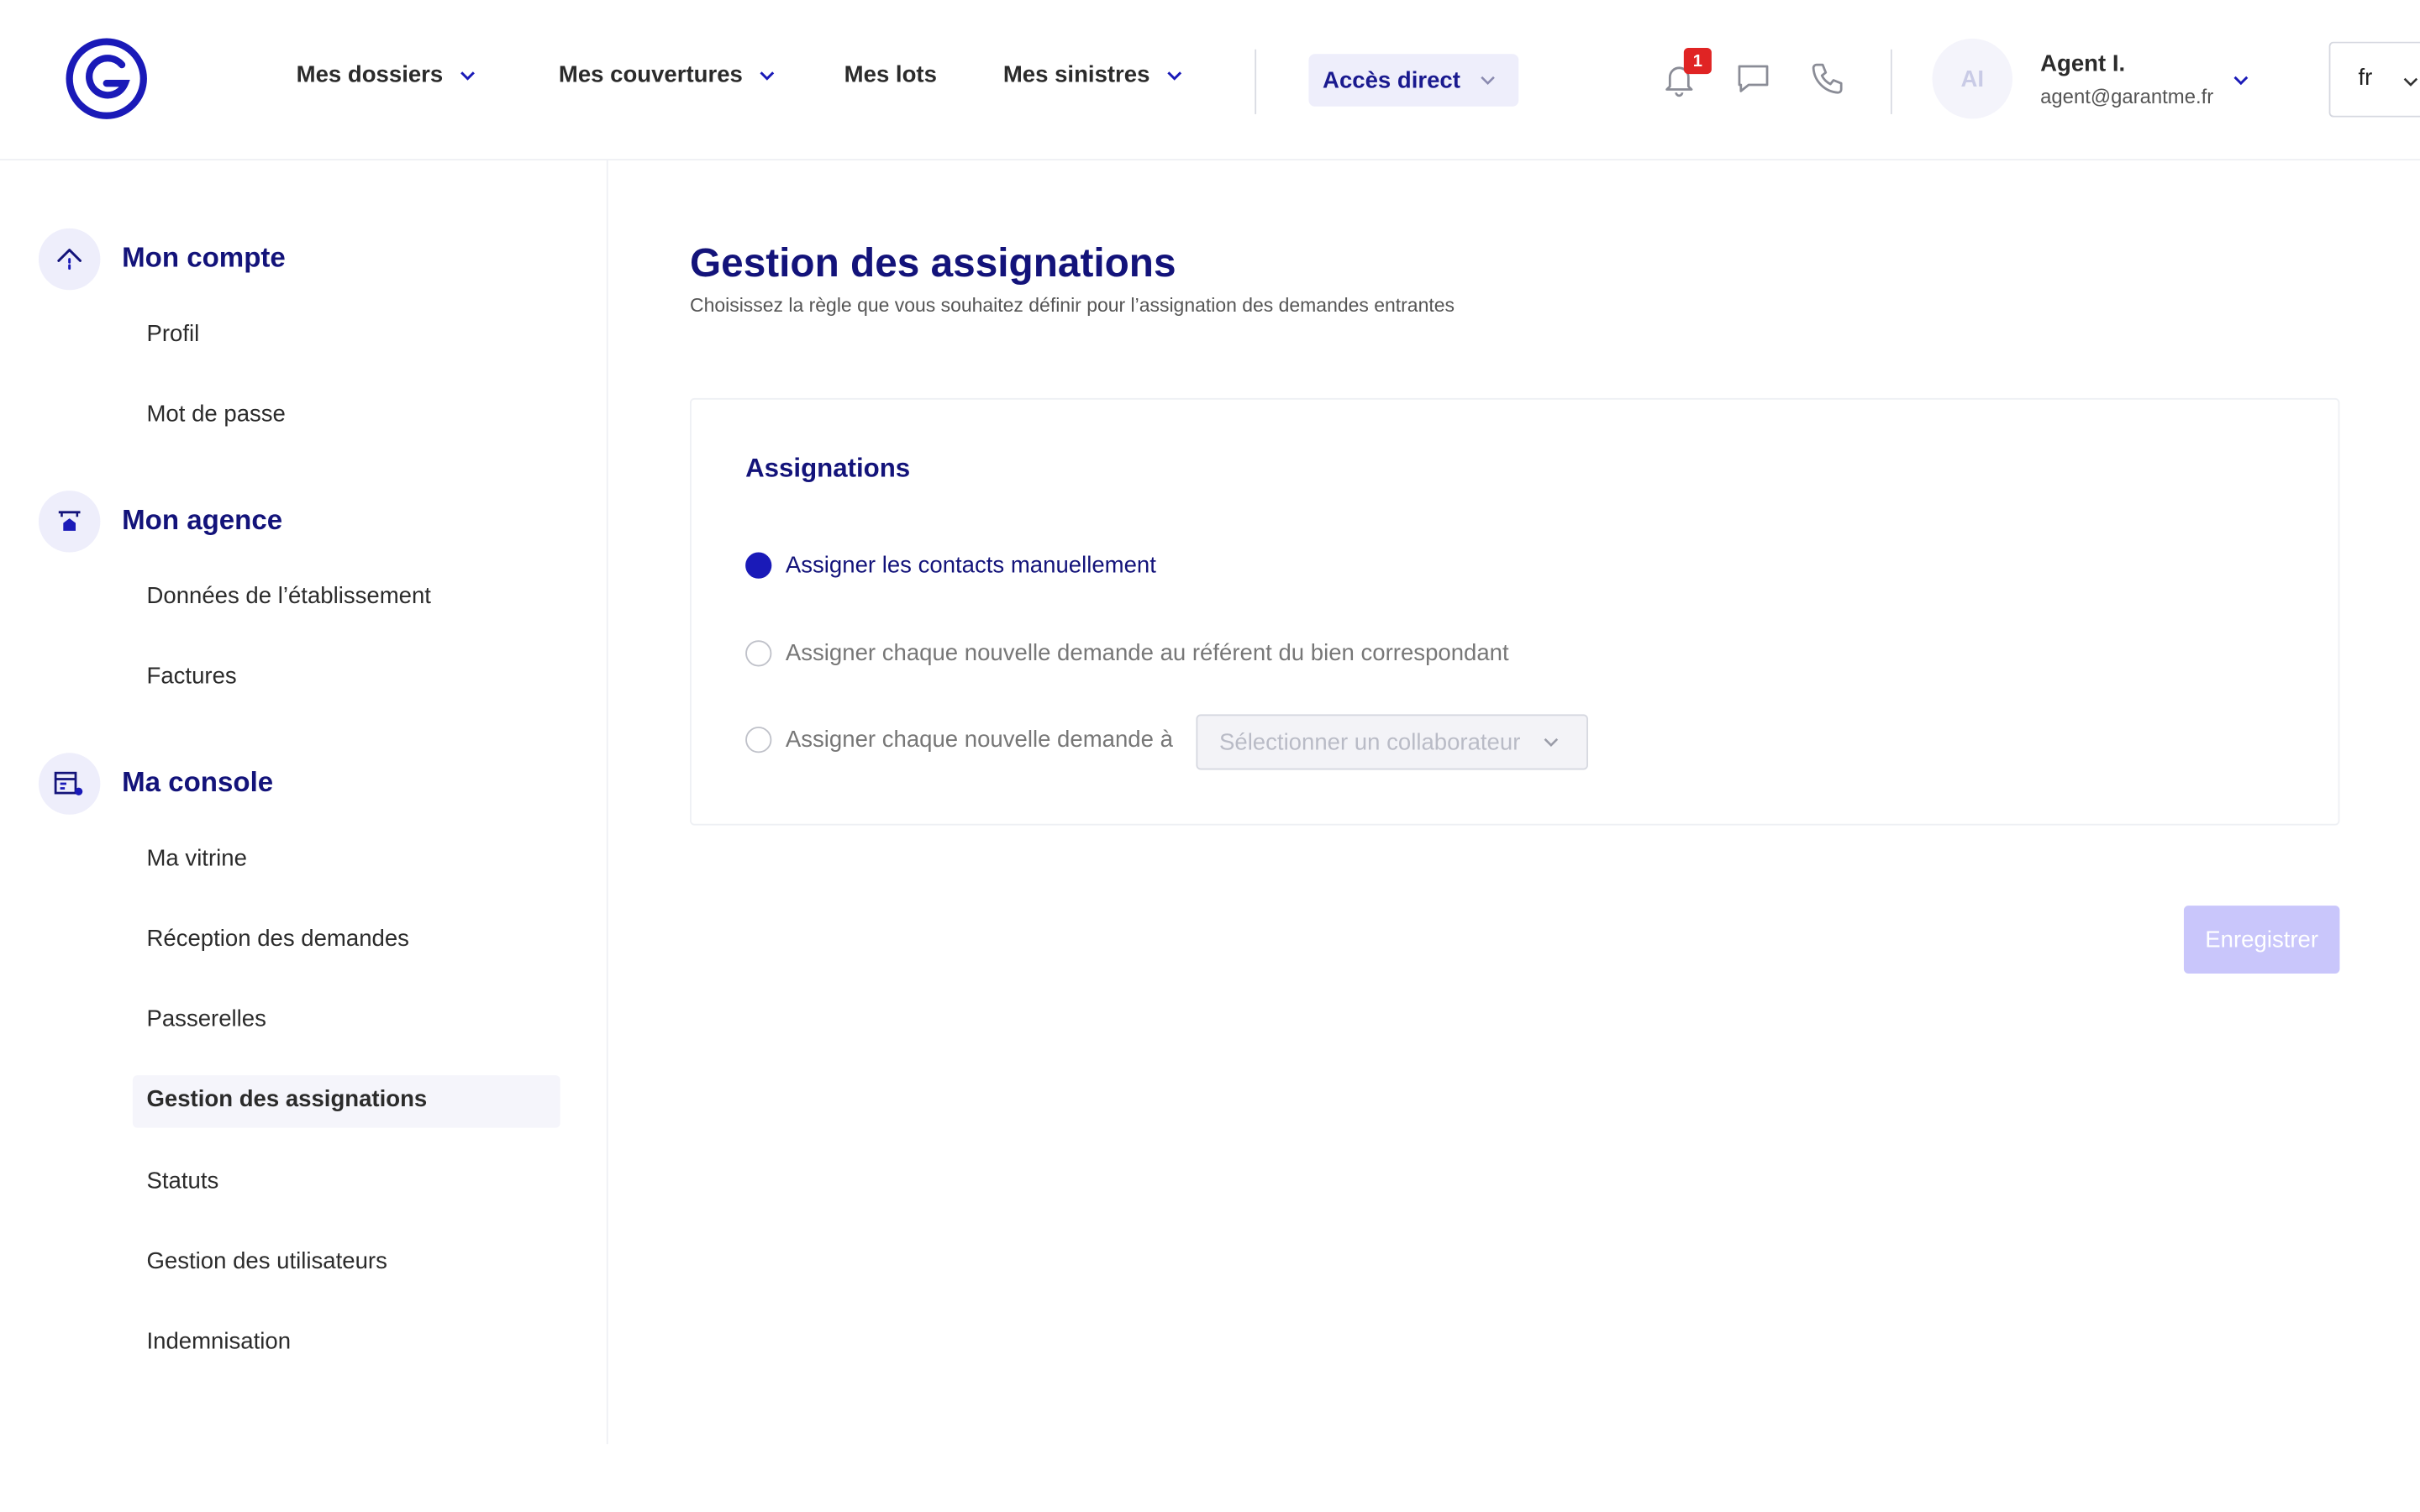  What do you see at coordinates (69, 784) in the screenshot?
I see `console-settings-icon` at bounding box center [69, 784].